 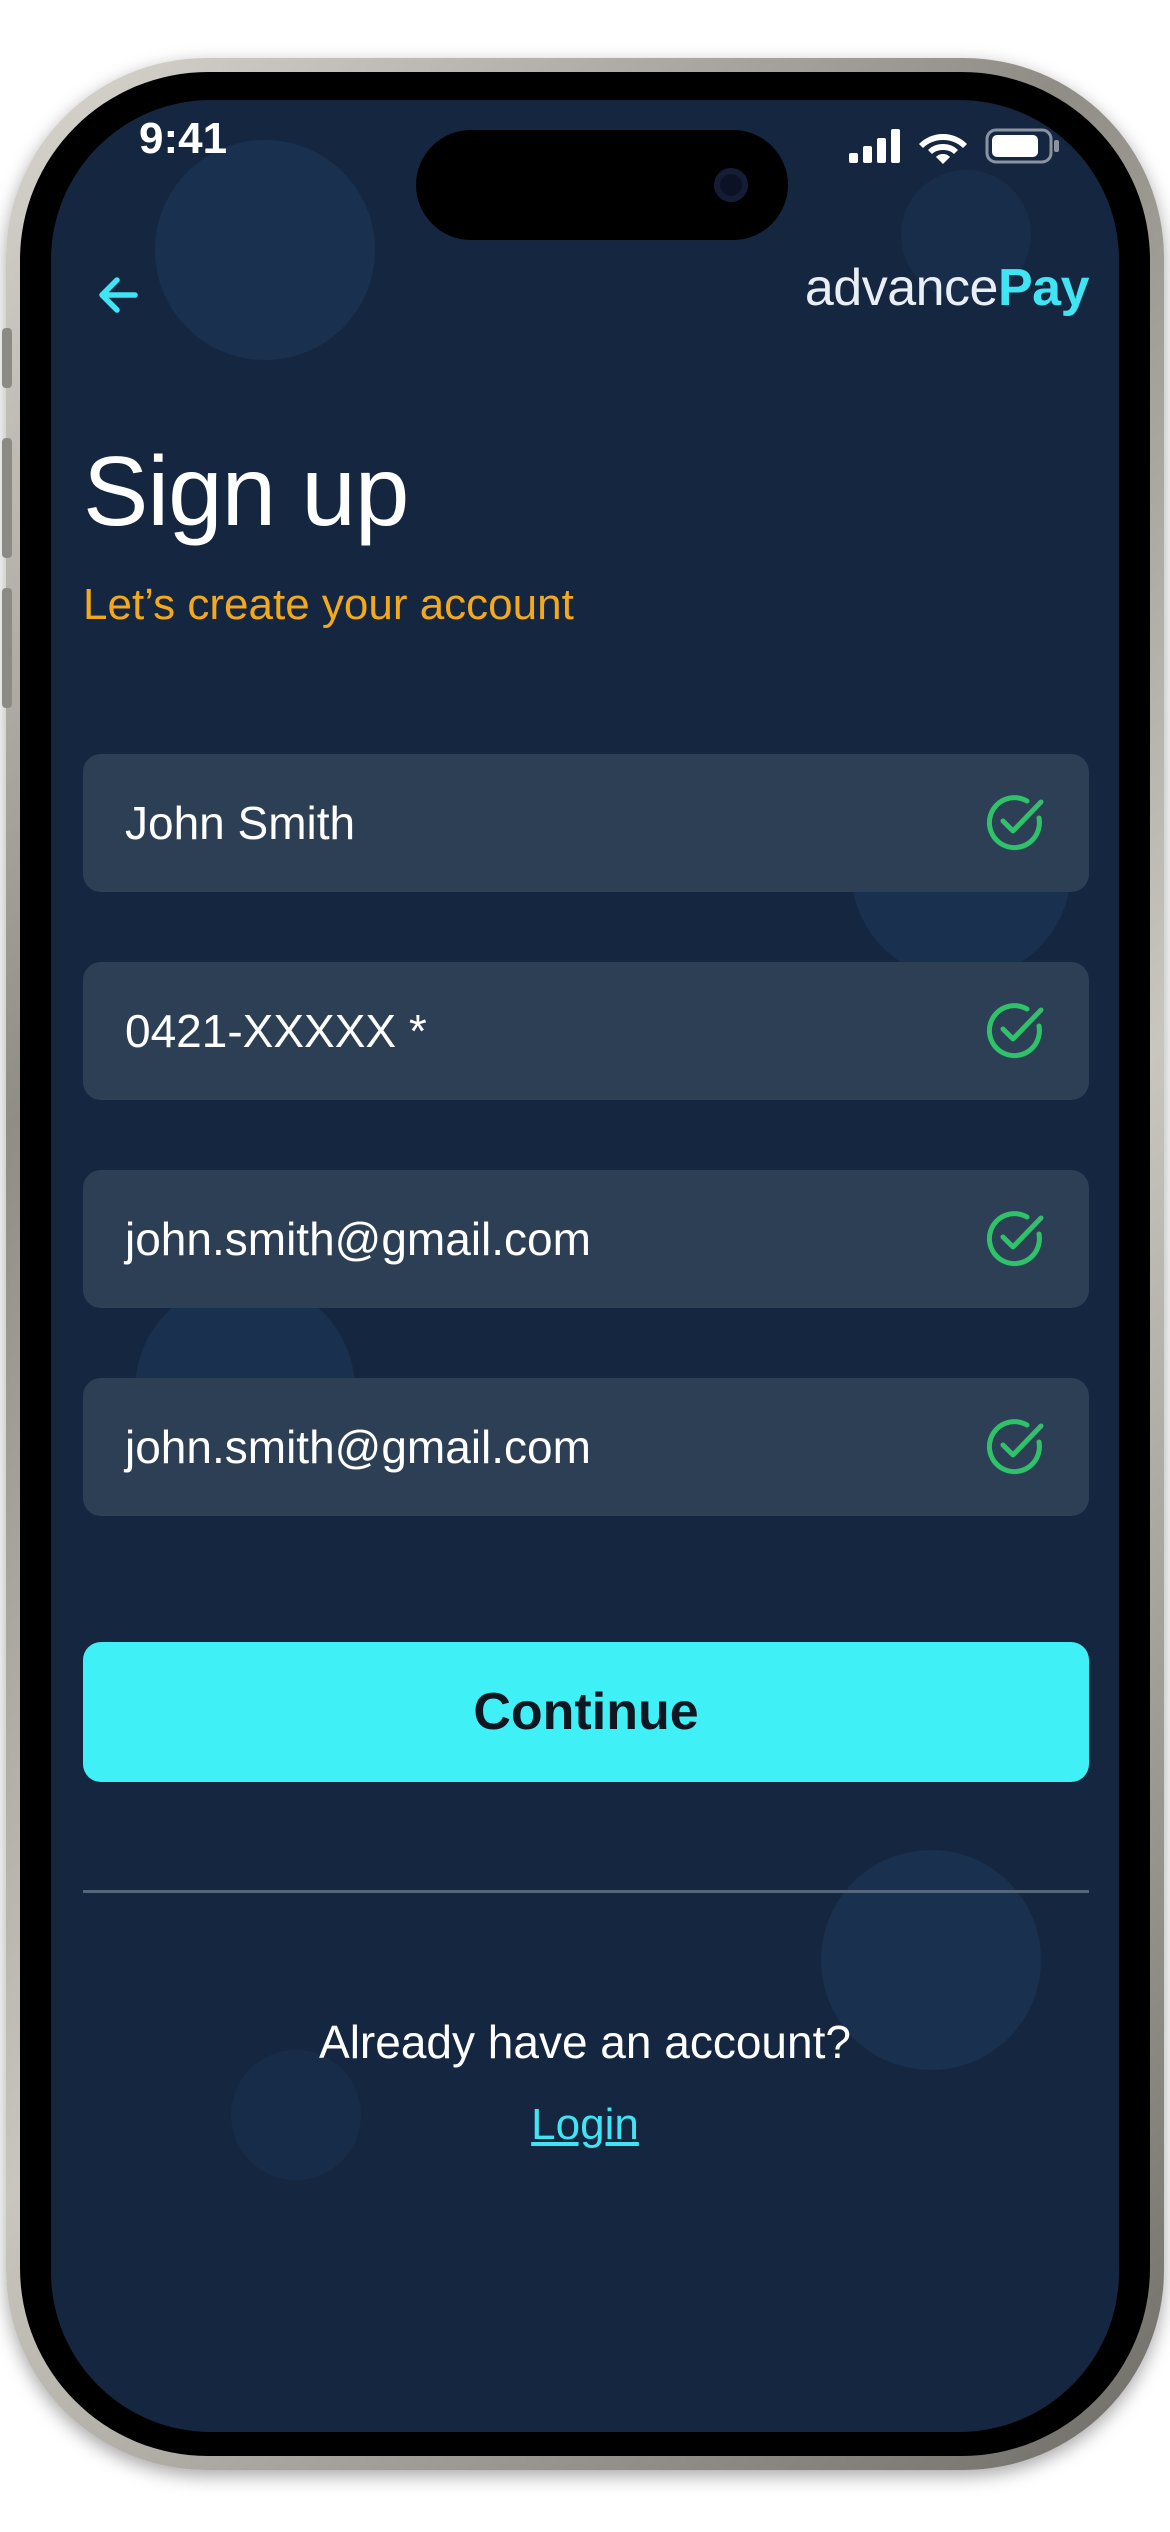 I want to click on full-name-value: John Smith, so click(x=240, y=823).